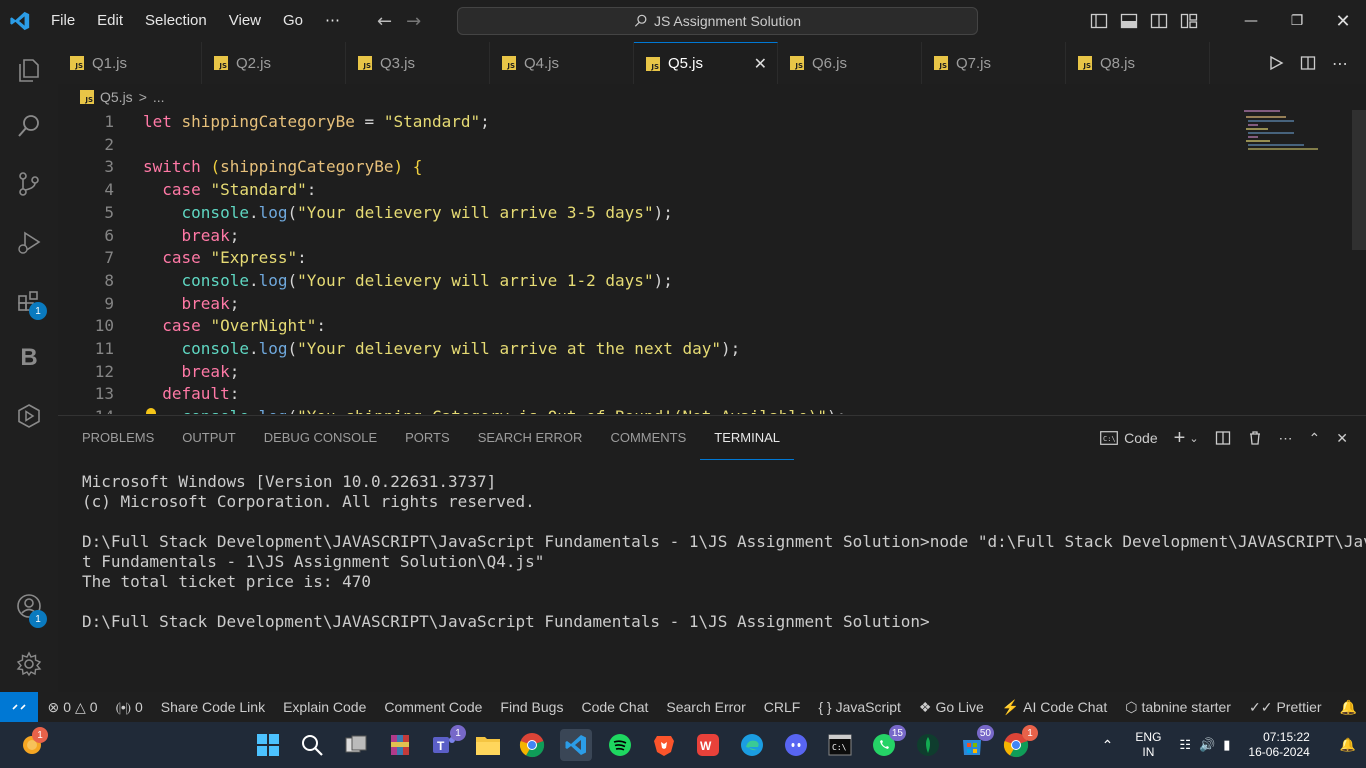 The image size is (1366, 768). What do you see at coordinates (29, 126) in the screenshot?
I see `search-sidebar-icon` at bounding box center [29, 126].